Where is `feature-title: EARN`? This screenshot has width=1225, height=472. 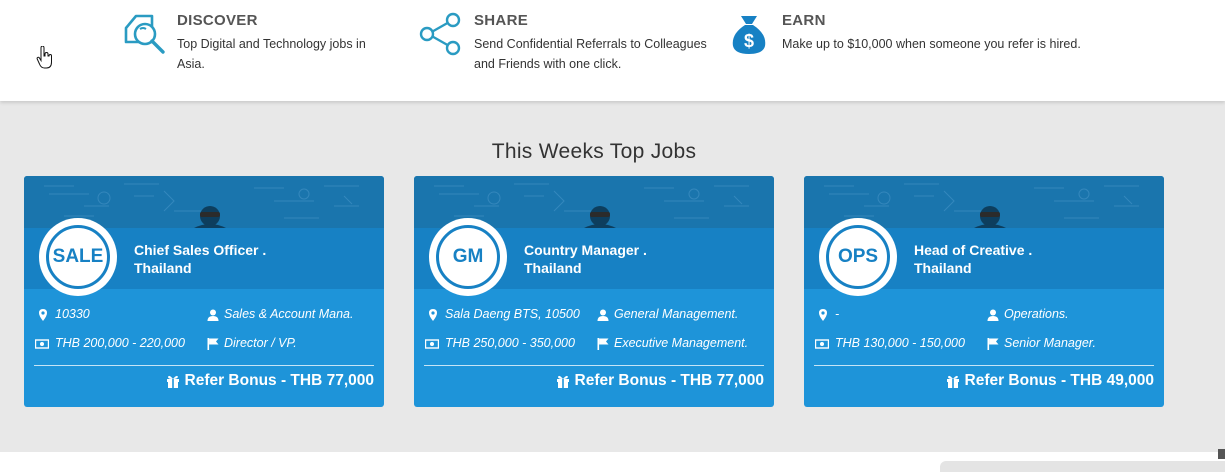
feature-title: EARN is located at coordinates (804, 20).